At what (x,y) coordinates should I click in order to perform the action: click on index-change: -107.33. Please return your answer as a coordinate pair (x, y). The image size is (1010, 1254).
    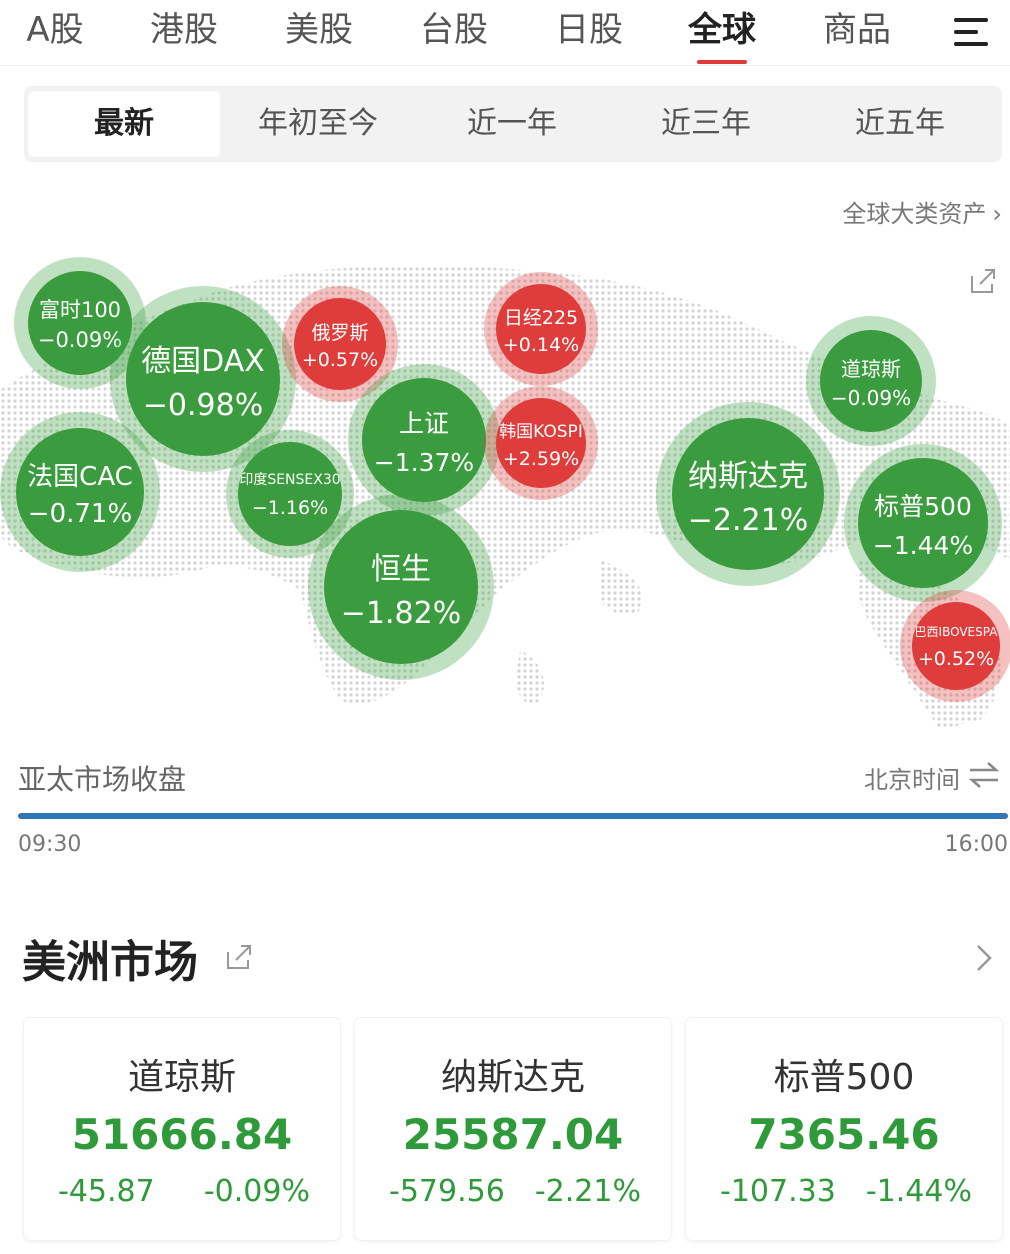
    Looking at the image, I should click on (778, 1191).